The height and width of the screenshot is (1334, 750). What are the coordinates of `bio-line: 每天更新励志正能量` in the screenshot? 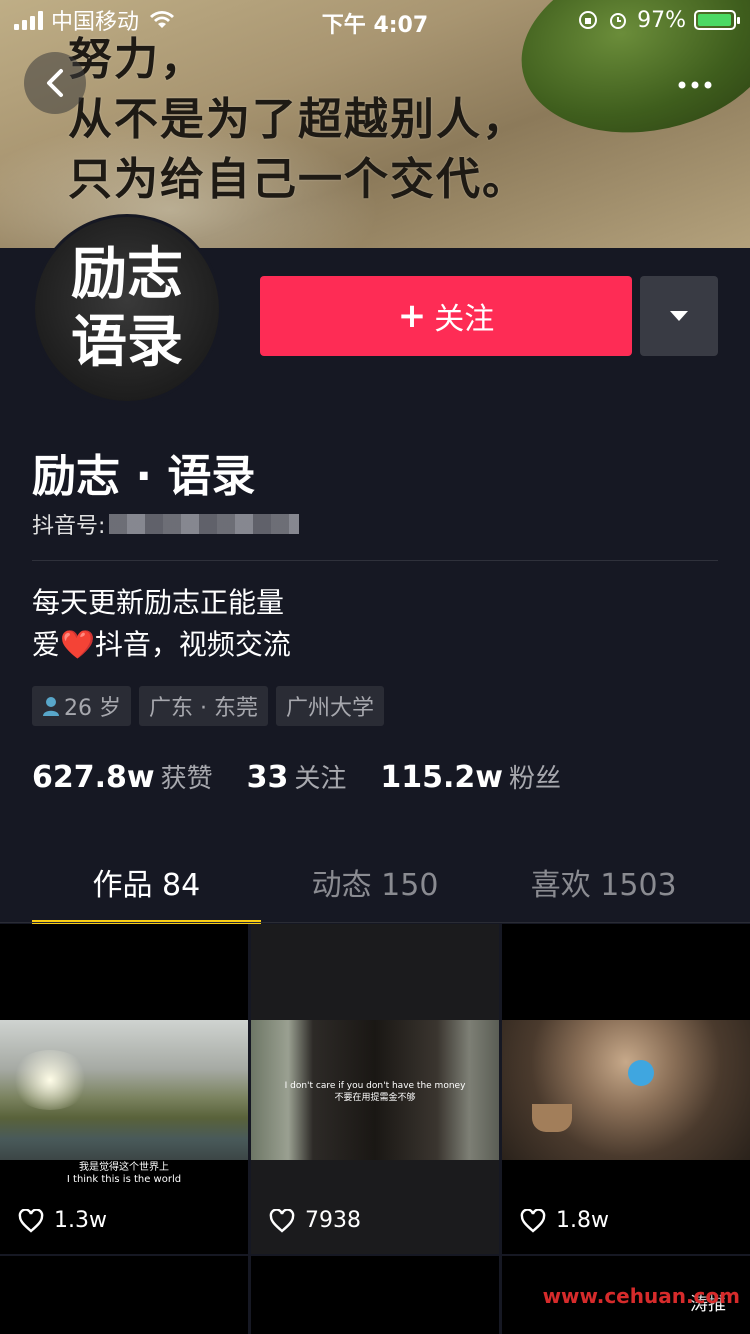 It's located at (158, 602).